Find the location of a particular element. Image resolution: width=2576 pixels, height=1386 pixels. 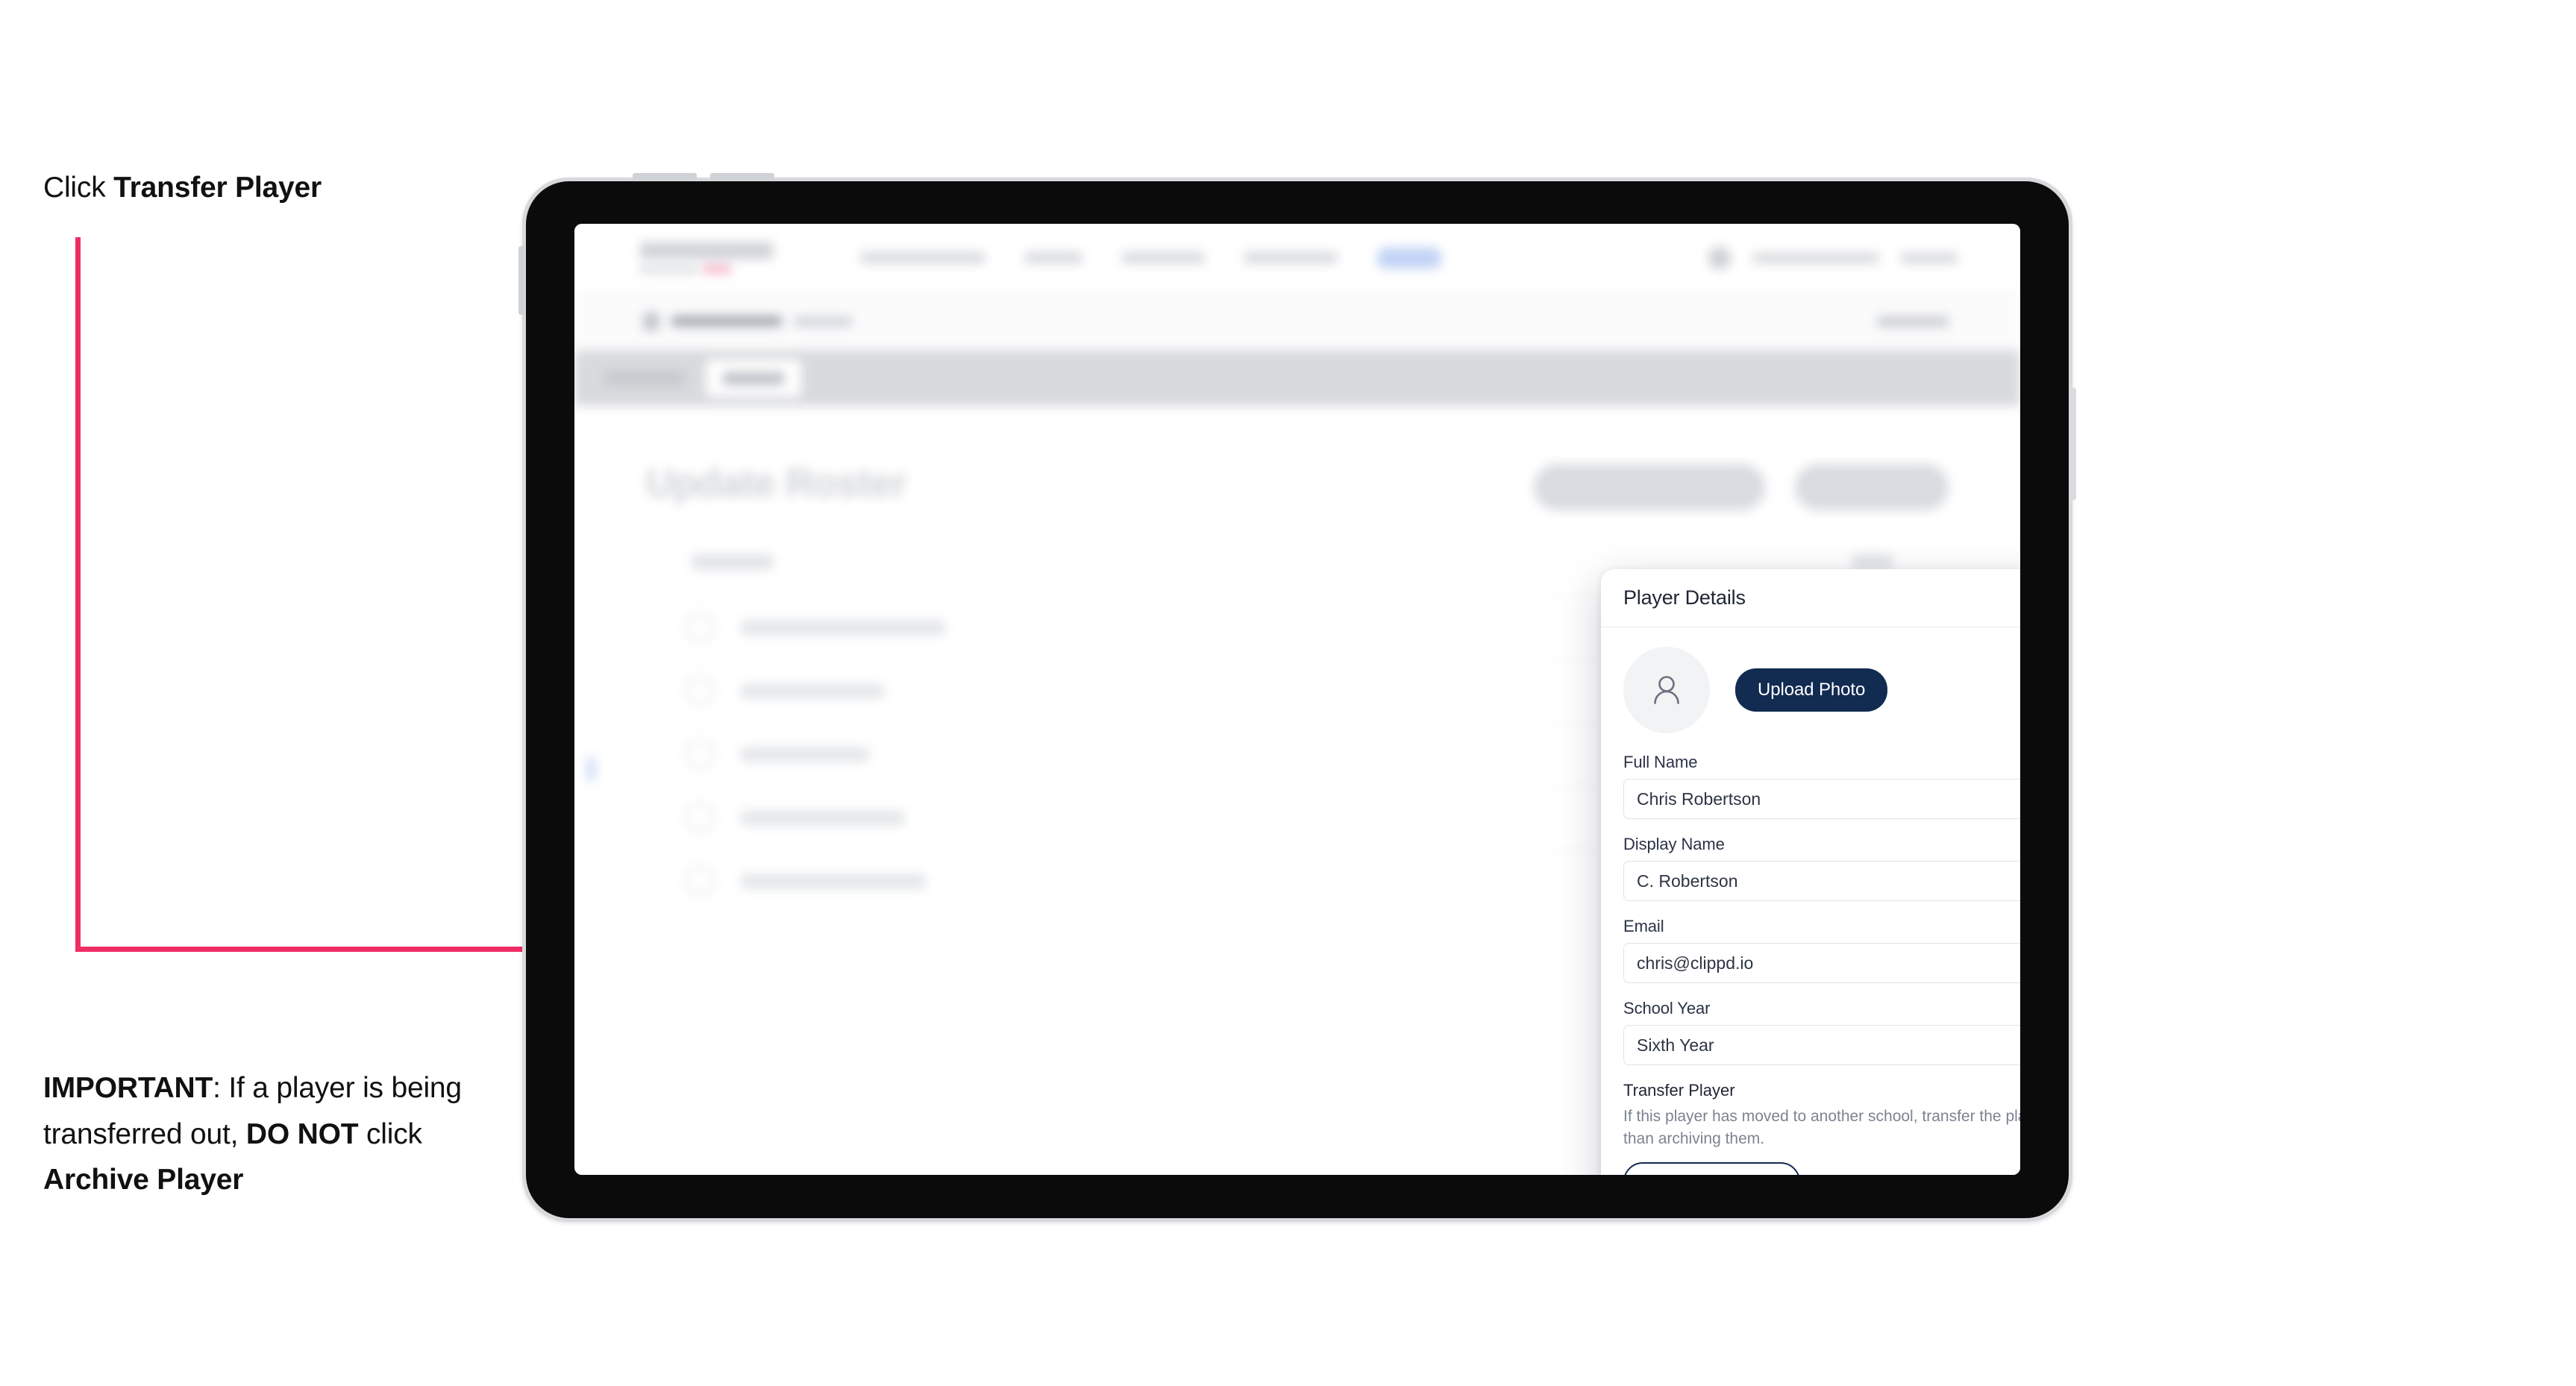

transfer-player-button: Transfer Player is located at coordinates (1711, 1168).